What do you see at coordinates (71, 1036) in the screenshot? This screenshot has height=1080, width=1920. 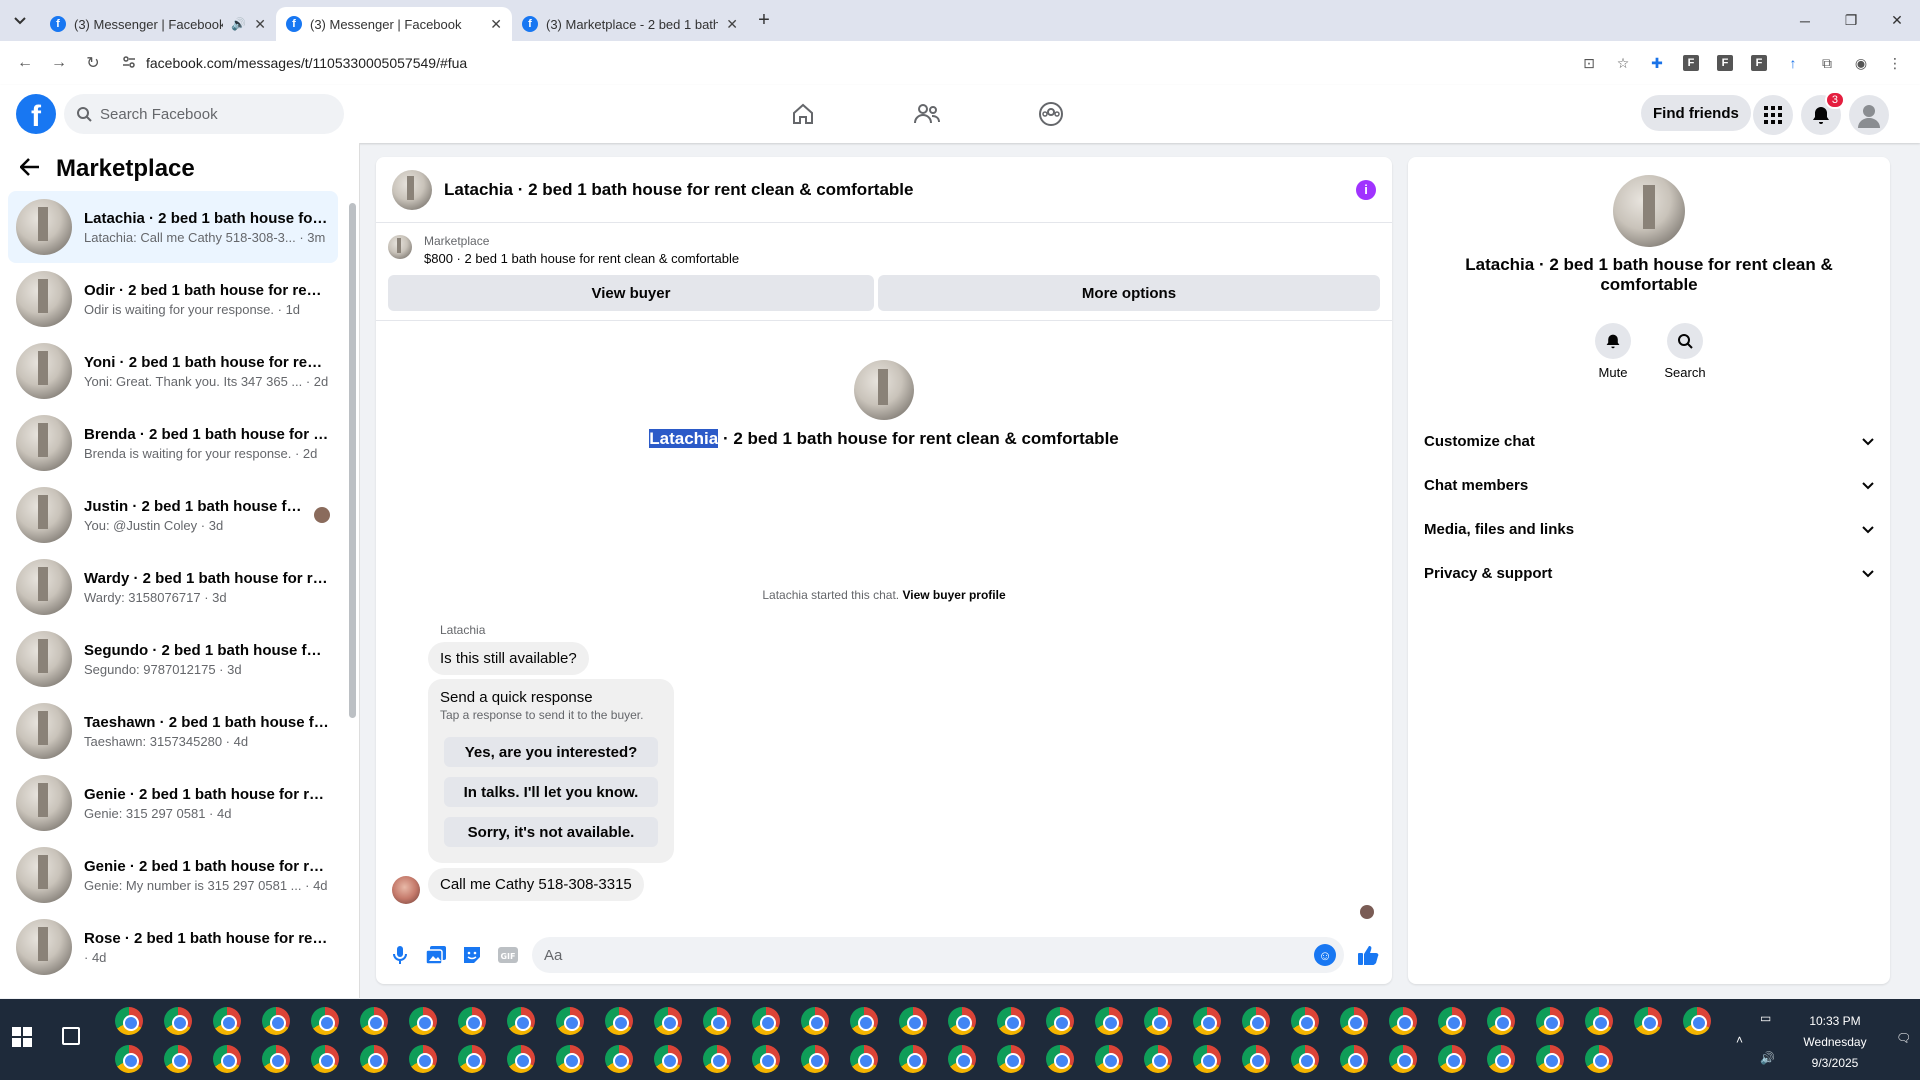 I see `task-view-icon` at bounding box center [71, 1036].